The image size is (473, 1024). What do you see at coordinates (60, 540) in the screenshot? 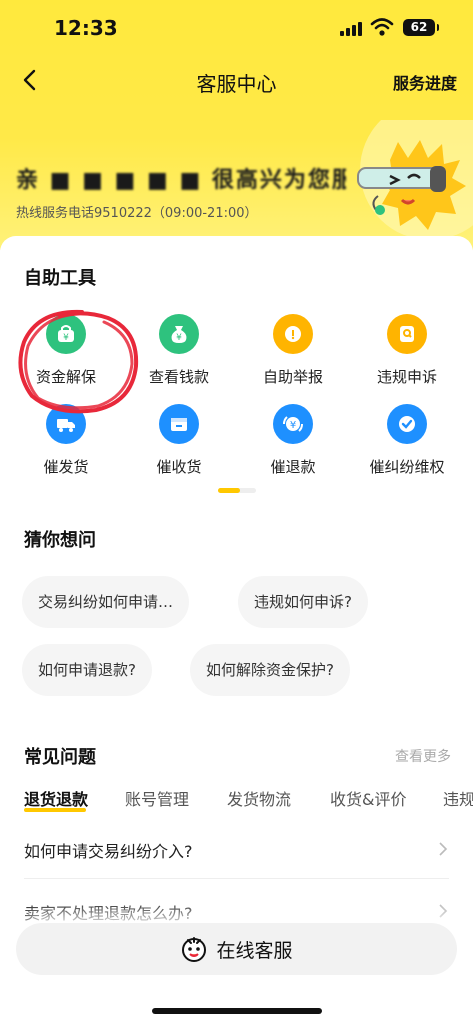
I see `guess-title: 猜你想问` at bounding box center [60, 540].